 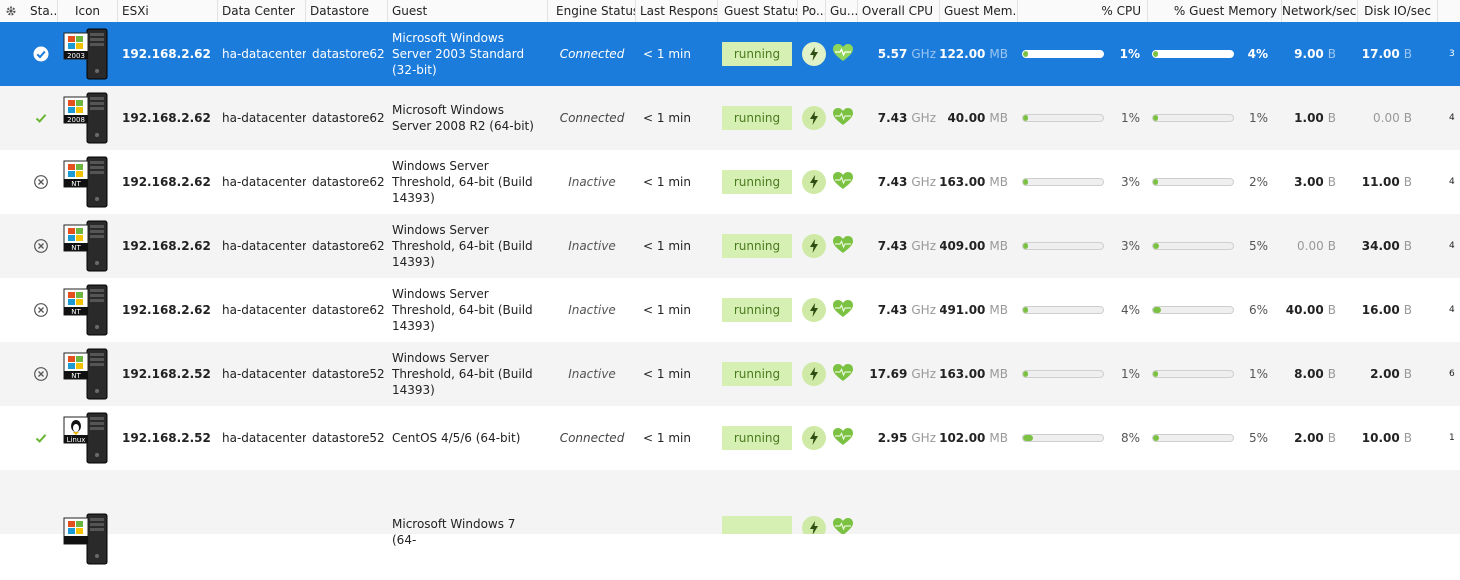 What do you see at coordinates (892, 438) in the screenshot?
I see `cpu-value: 2.95` at bounding box center [892, 438].